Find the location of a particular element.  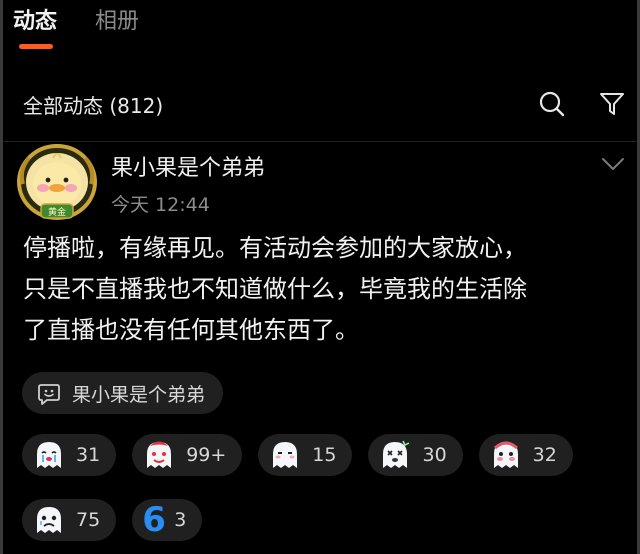

all-dynamics-title: 全部动态 (812) is located at coordinates (93, 104).